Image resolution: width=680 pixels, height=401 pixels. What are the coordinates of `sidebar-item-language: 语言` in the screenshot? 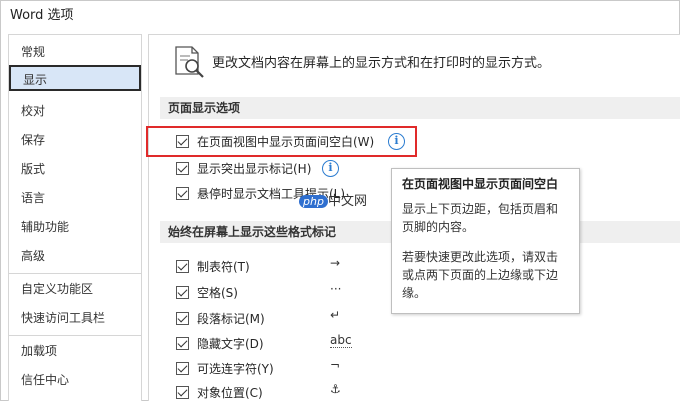 It's located at (75, 198).